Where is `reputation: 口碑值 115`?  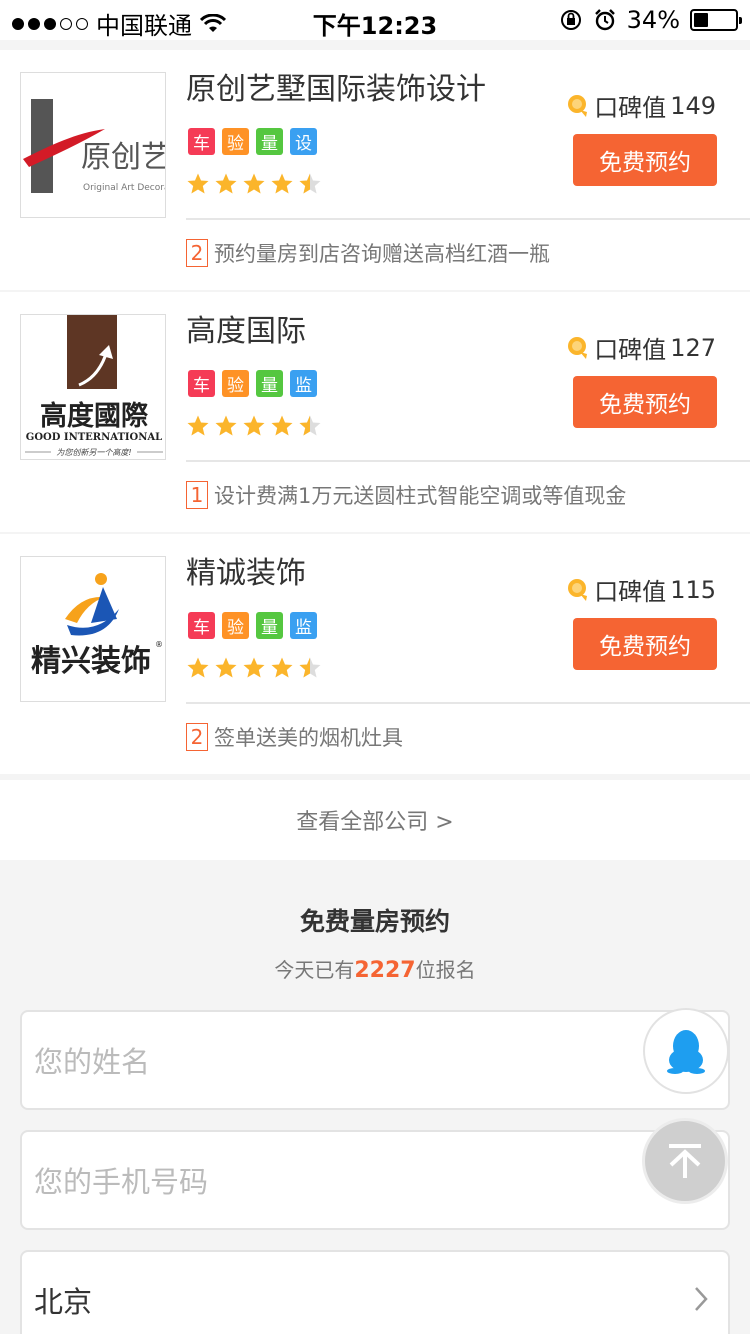
reputation: 口碑值 115 is located at coordinates (641, 589).